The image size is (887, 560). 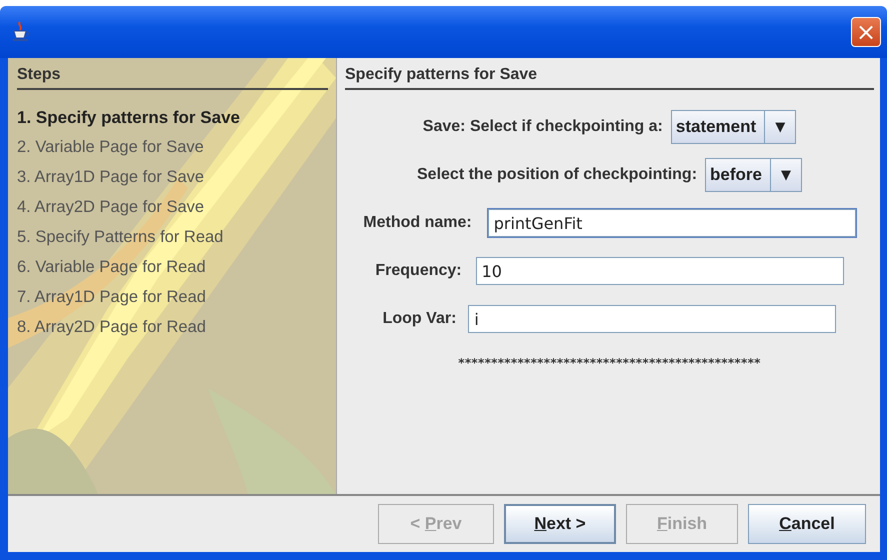 I want to click on field-label: Method name:, so click(x=417, y=223).